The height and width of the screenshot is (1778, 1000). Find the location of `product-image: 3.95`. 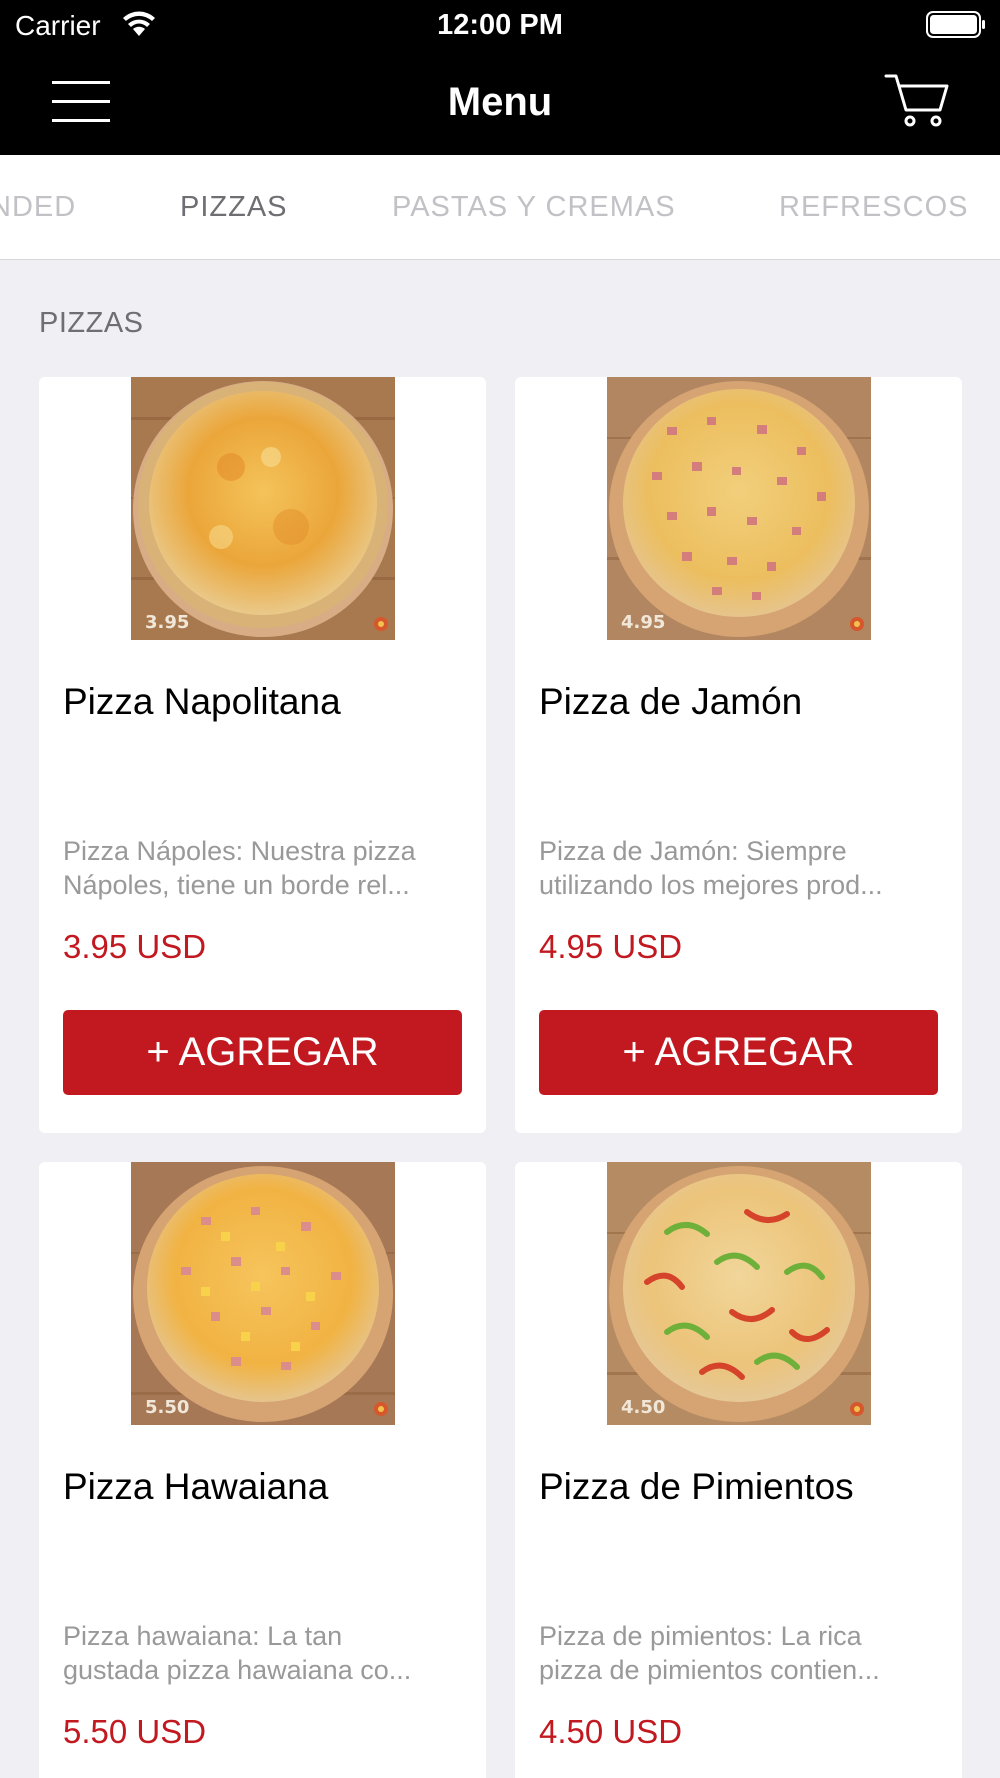

product-image: 3.95 is located at coordinates (263, 508).